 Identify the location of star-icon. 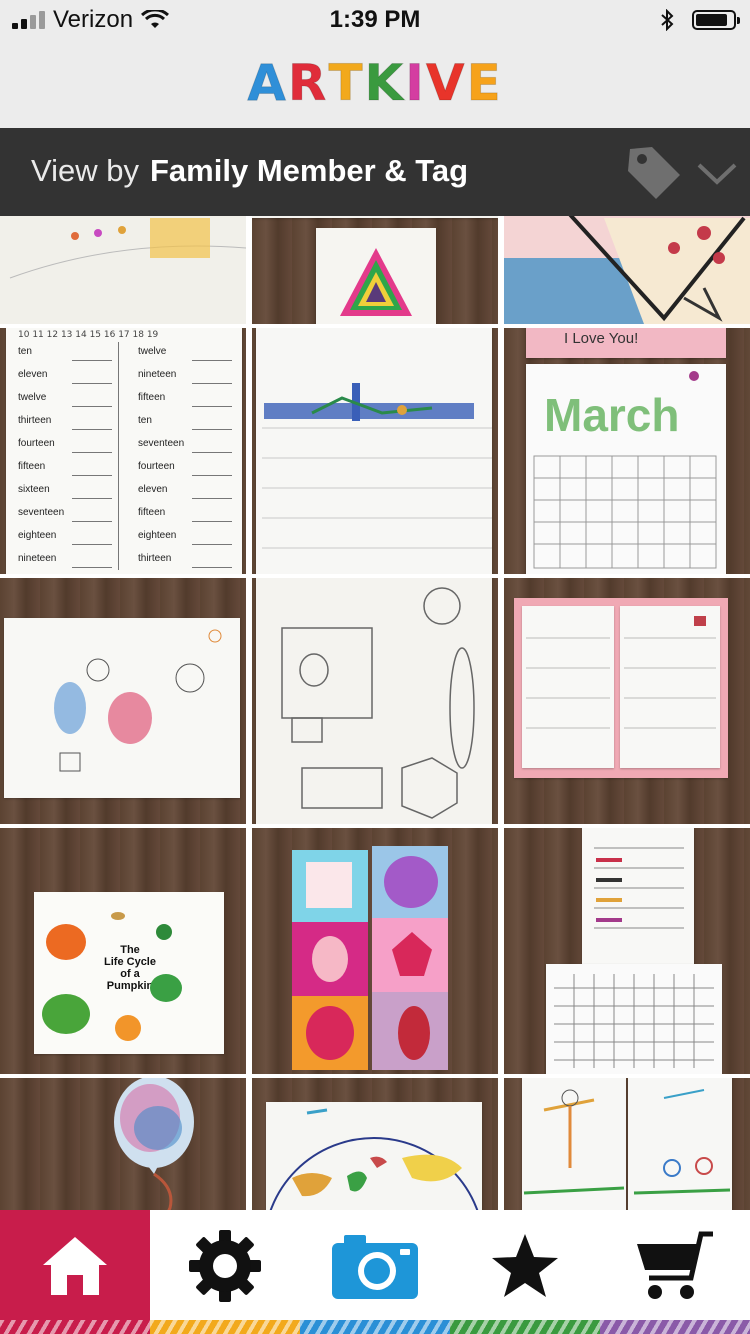
(525, 1265).